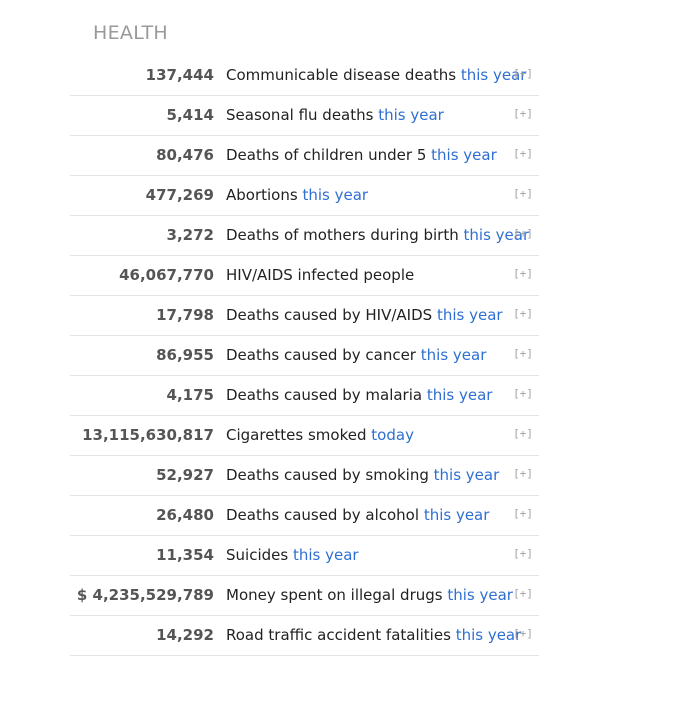  I want to click on stat-label-wrap: Deaths caused by HIV/AIDS this year, so click(364, 315).